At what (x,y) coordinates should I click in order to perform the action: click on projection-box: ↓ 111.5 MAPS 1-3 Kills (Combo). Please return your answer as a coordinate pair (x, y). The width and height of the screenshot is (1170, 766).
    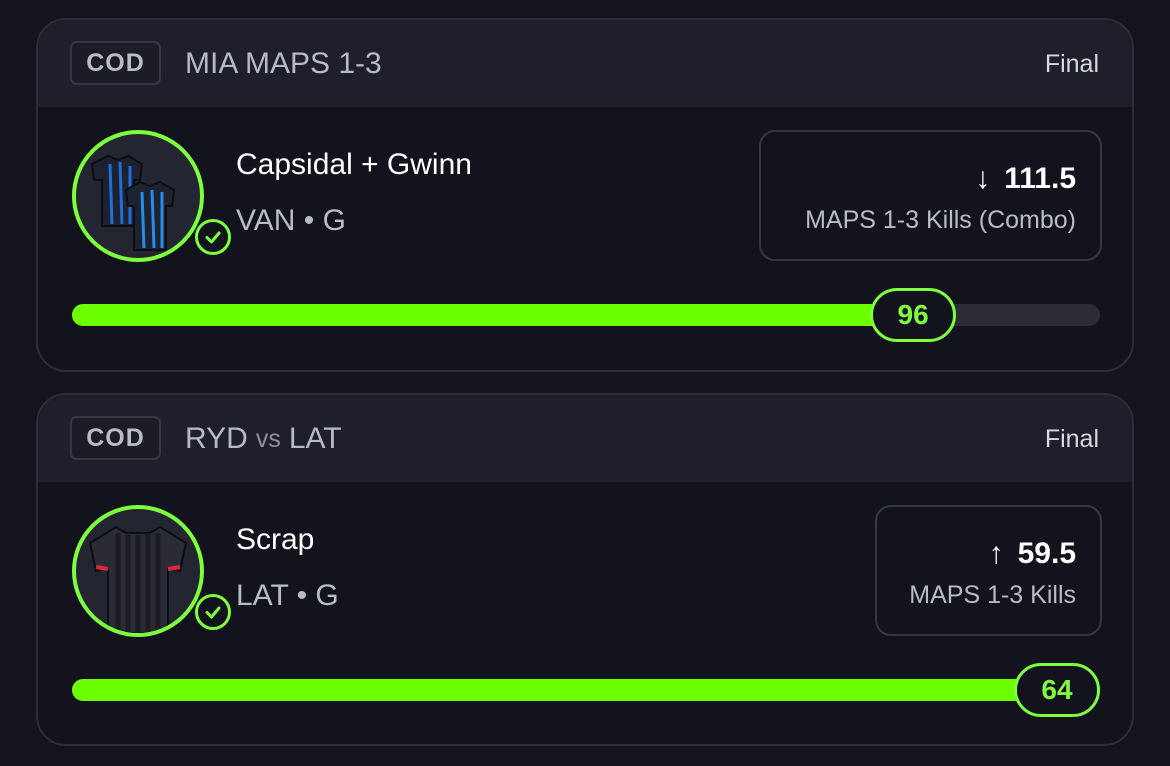
    Looking at the image, I should click on (930, 195).